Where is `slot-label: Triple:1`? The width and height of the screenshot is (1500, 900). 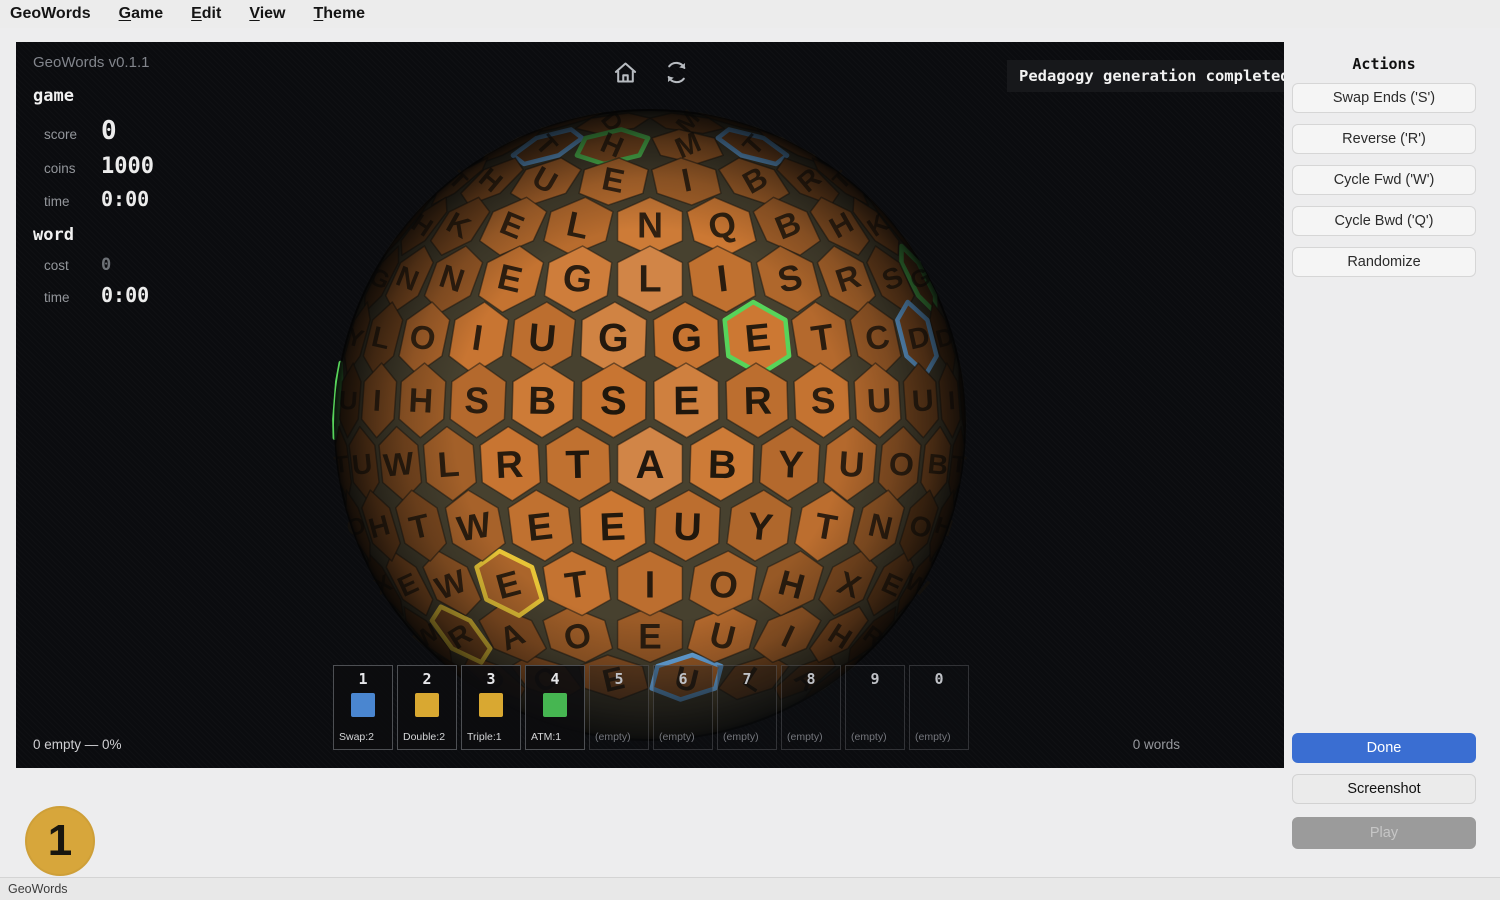
slot-label: Triple:1 is located at coordinates (484, 737).